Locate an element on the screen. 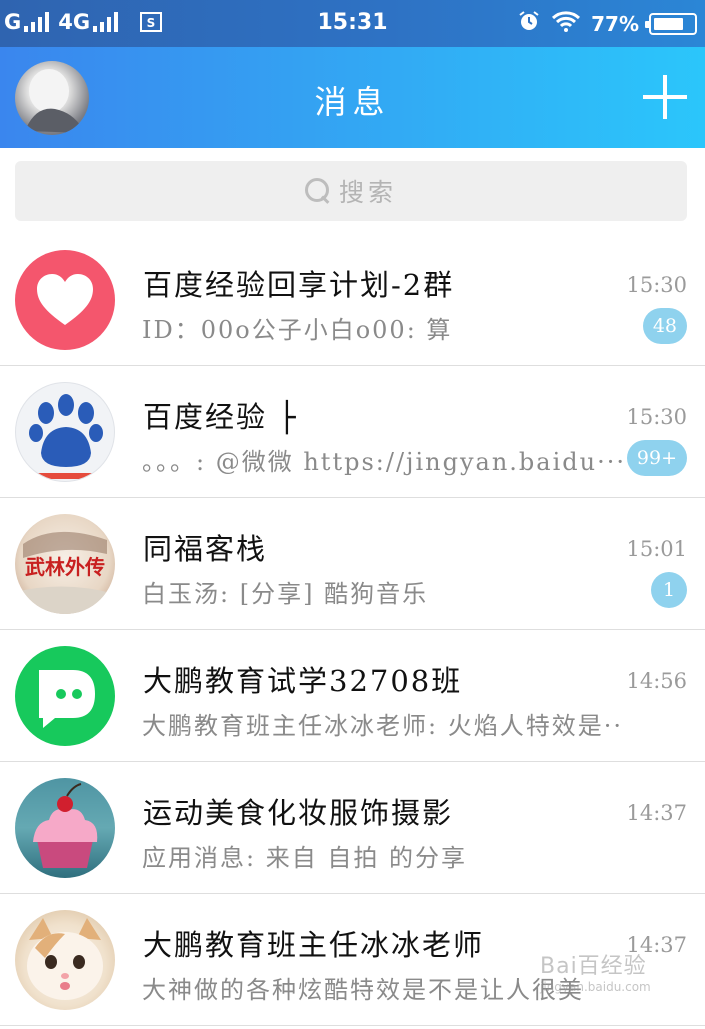 The image size is (705, 1029). wulin-logo-text: 武林外传 is located at coordinates (65, 567).